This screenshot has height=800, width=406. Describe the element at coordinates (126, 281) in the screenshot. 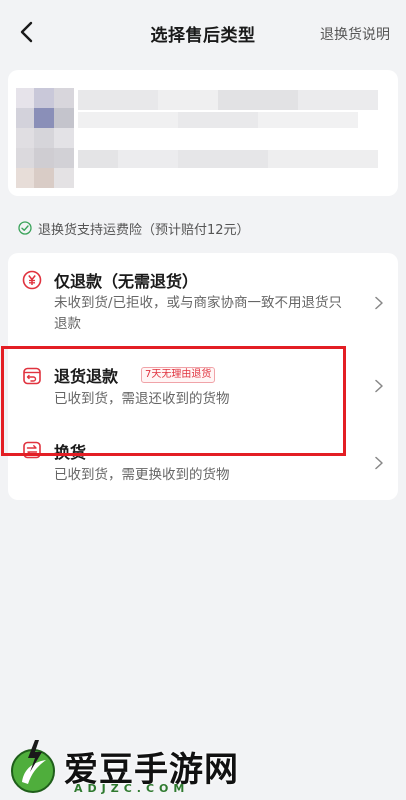

I see `option-title: 仅退款（无需退货）` at that location.